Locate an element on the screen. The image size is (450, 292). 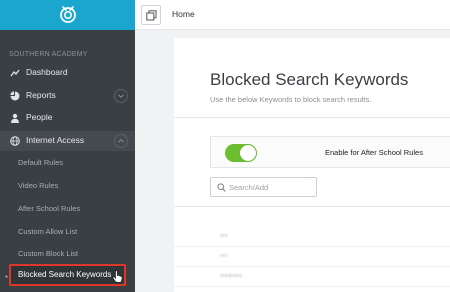
sidebar-subitem-blocked-search-keywords: Blocked Search Keywords is located at coordinates (67, 275).